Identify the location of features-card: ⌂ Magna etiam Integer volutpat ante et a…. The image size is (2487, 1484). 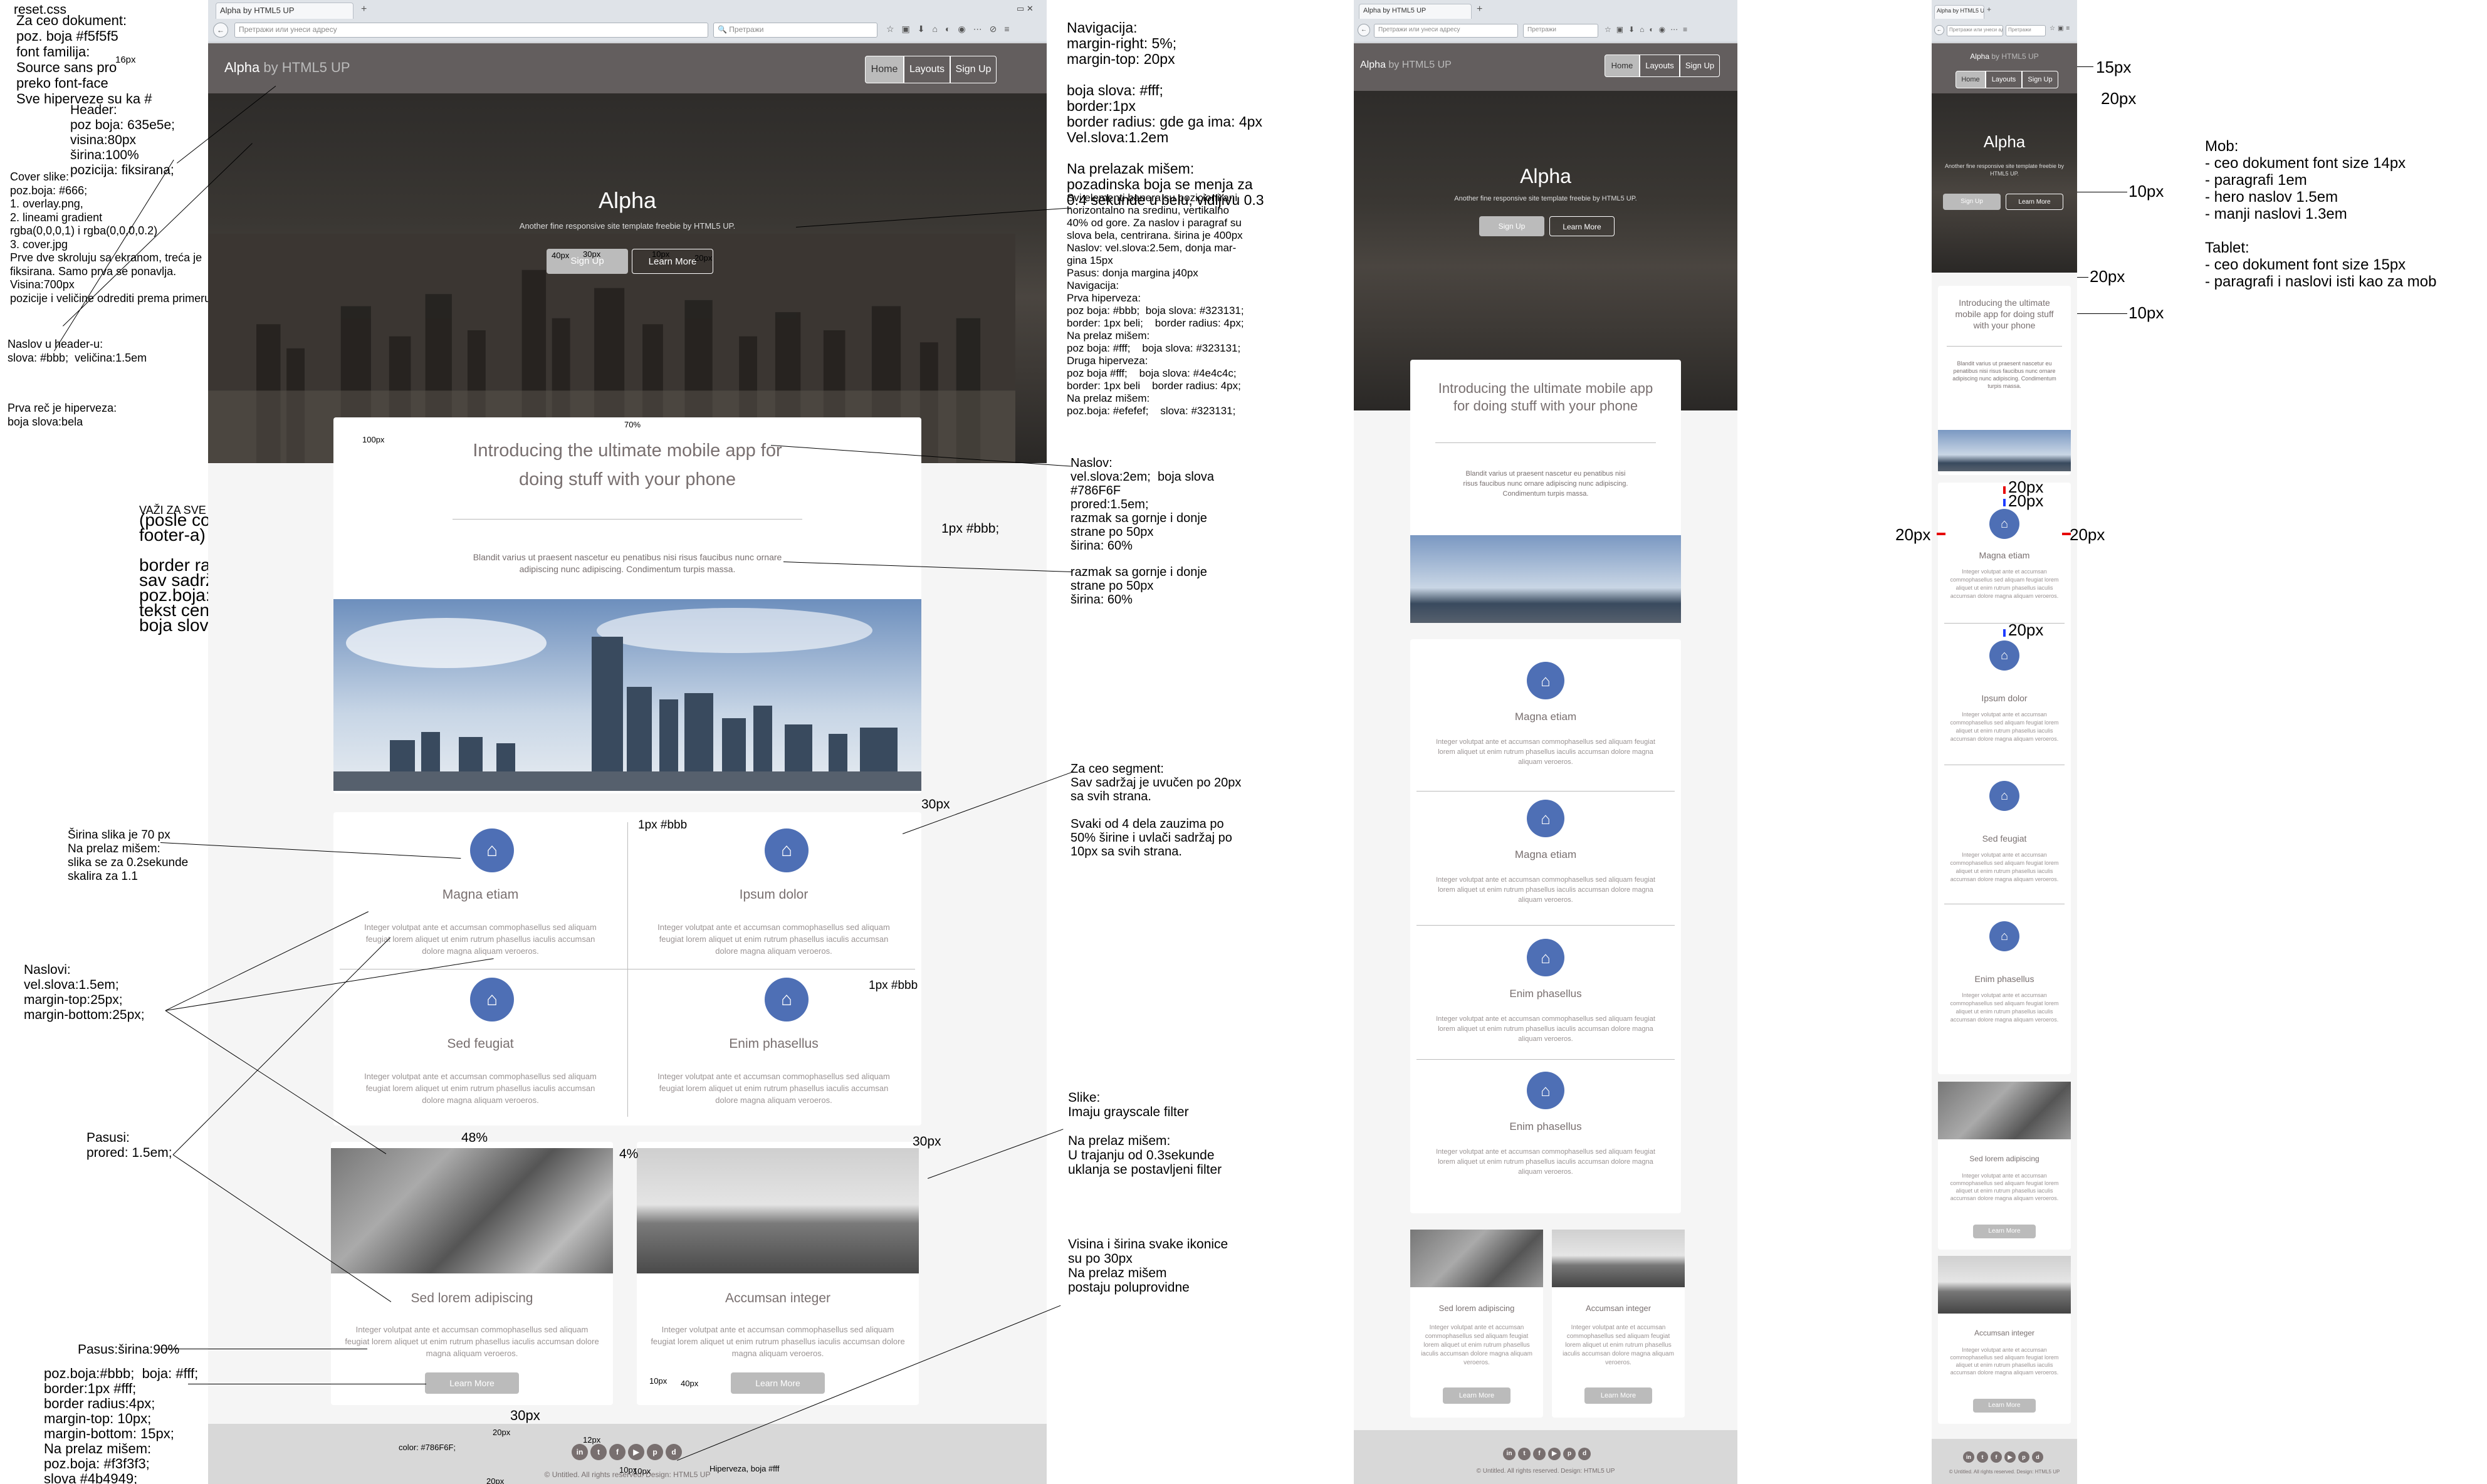
(1545, 926).